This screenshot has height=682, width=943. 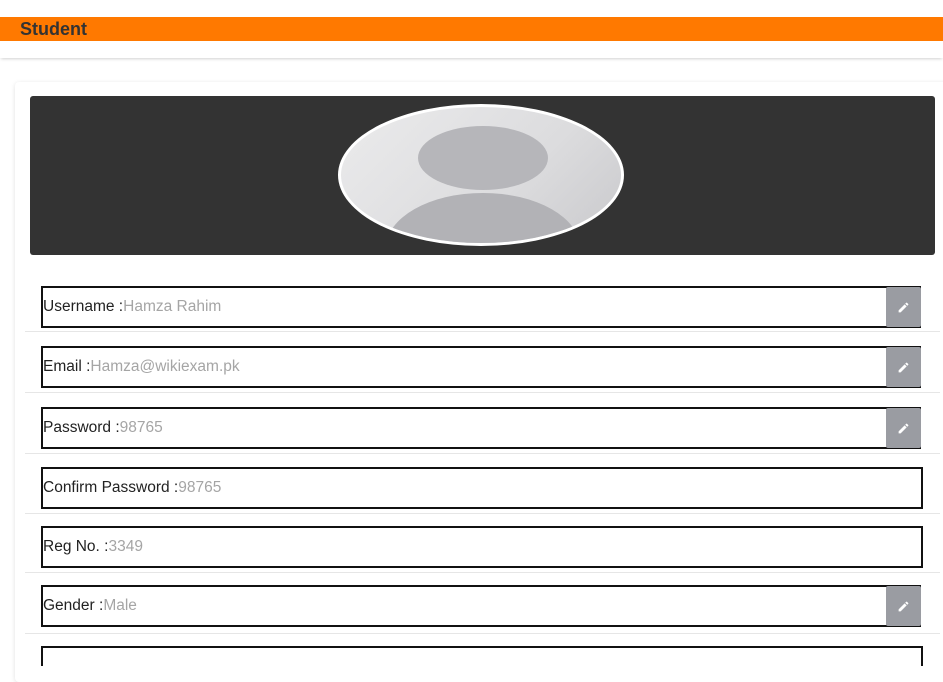 What do you see at coordinates (73, 605) in the screenshot?
I see `gender-label: Gender :` at bounding box center [73, 605].